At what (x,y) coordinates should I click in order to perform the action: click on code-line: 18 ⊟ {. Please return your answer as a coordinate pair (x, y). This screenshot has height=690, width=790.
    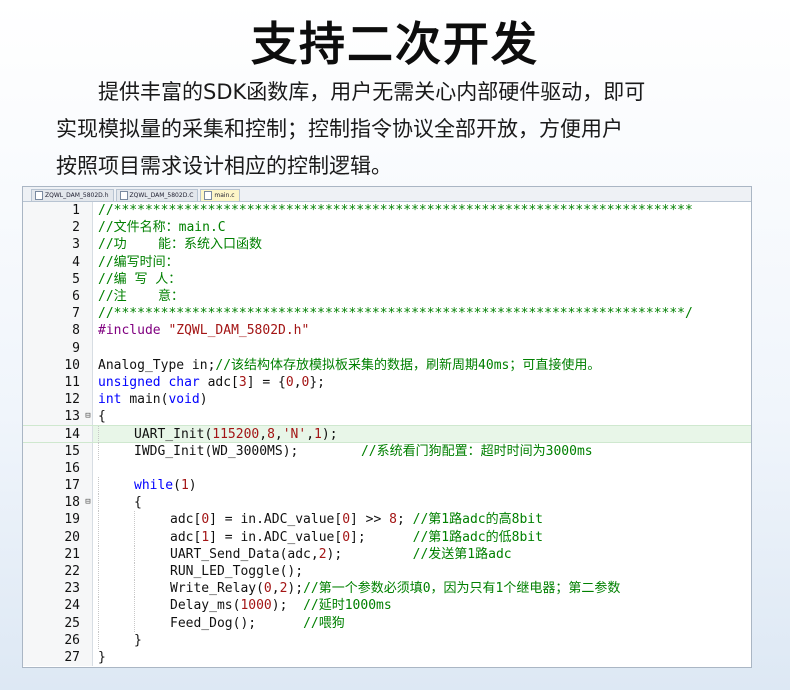
    Looking at the image, I should click on (387, 503).